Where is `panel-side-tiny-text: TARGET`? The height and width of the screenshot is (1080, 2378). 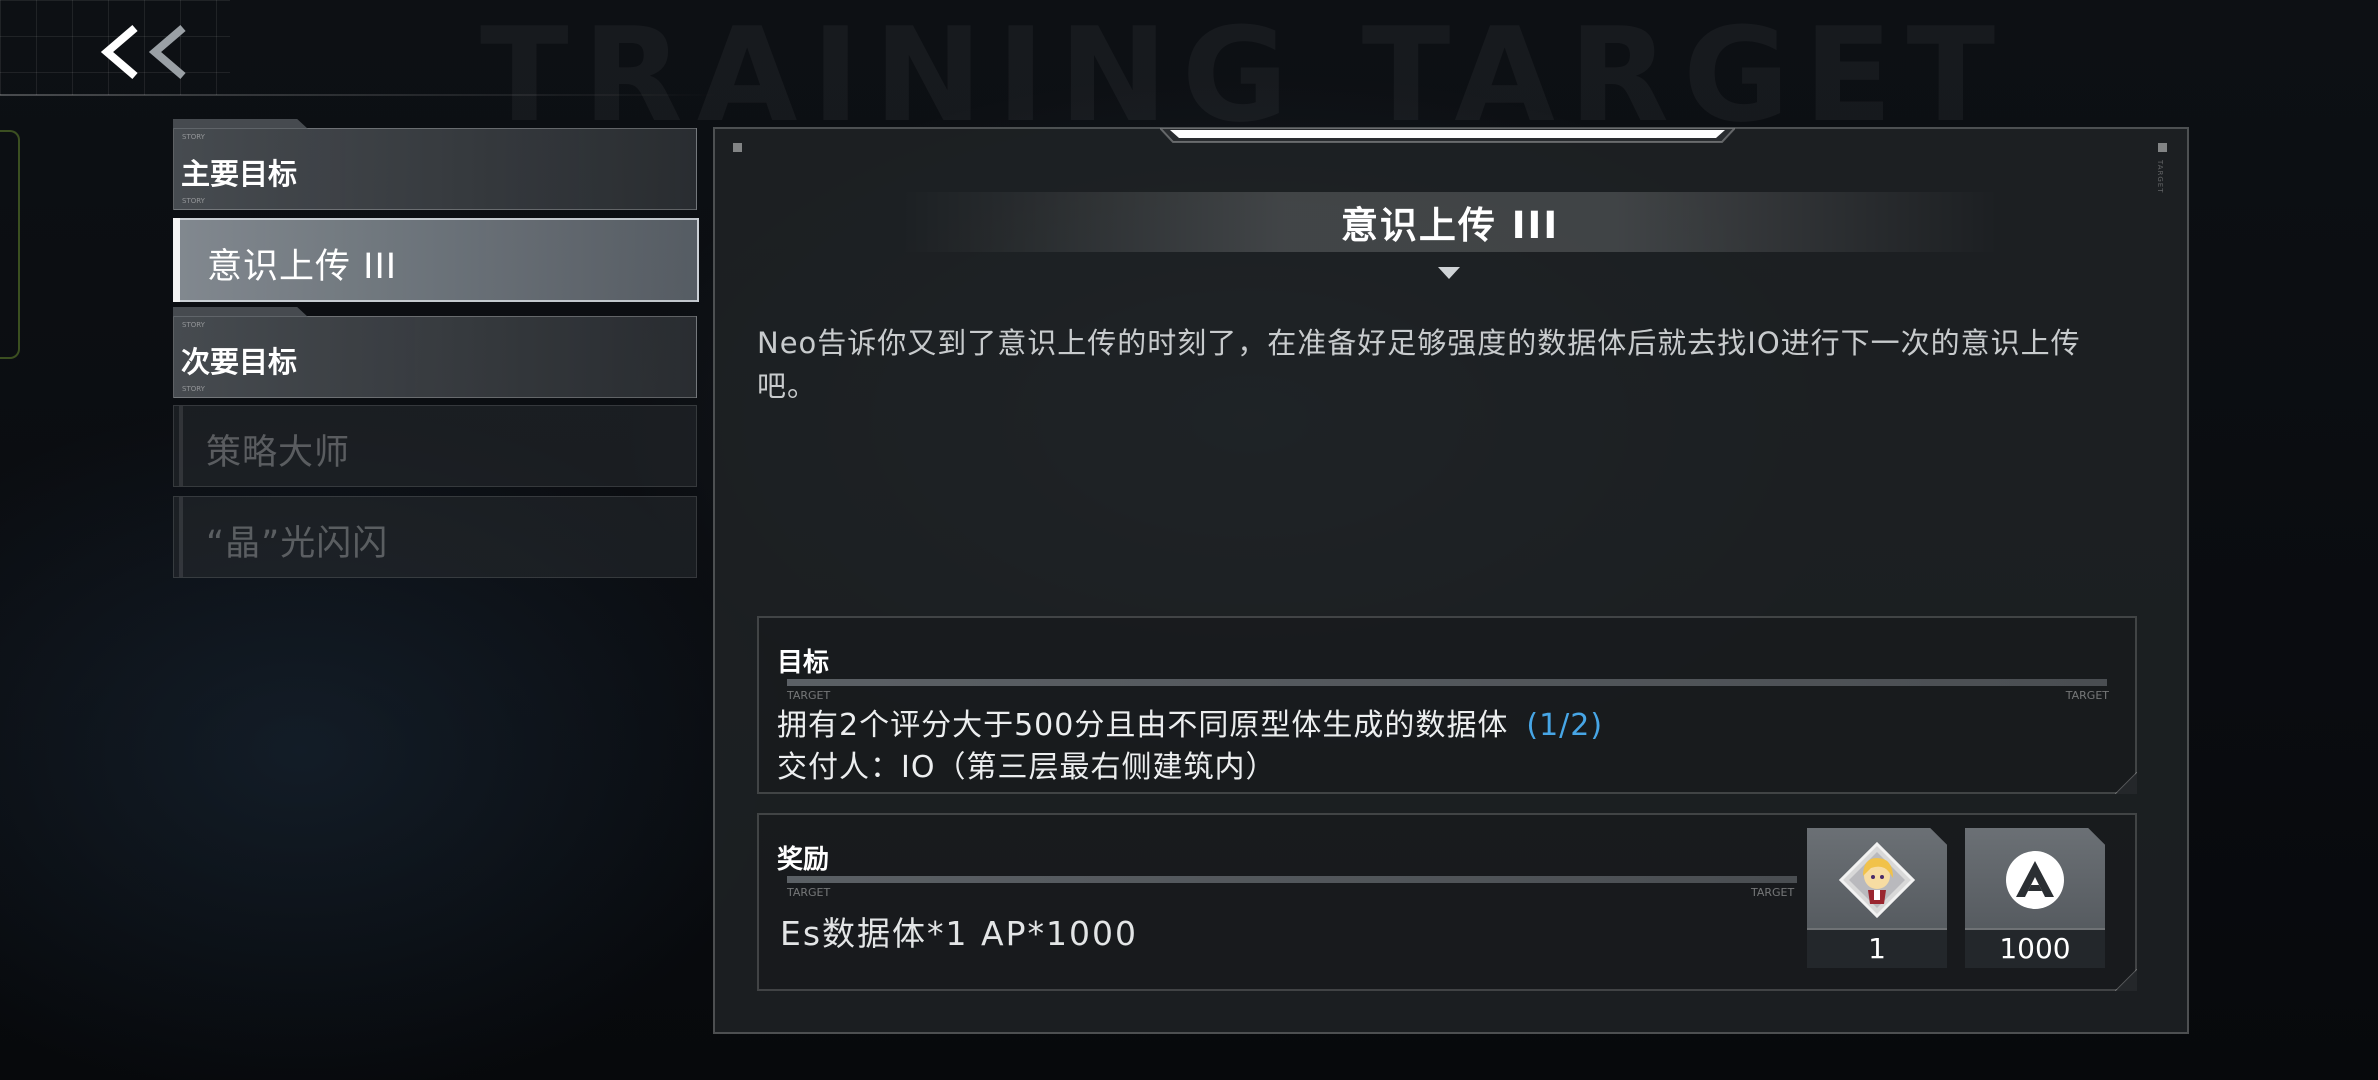
panel-side-tiny-text: TARGET is located at coordinates (2160, 177).